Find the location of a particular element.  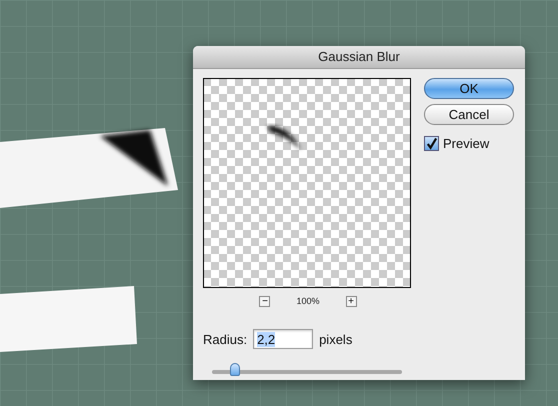

cancel-button: Cancel is located at coordinates (469, 114).